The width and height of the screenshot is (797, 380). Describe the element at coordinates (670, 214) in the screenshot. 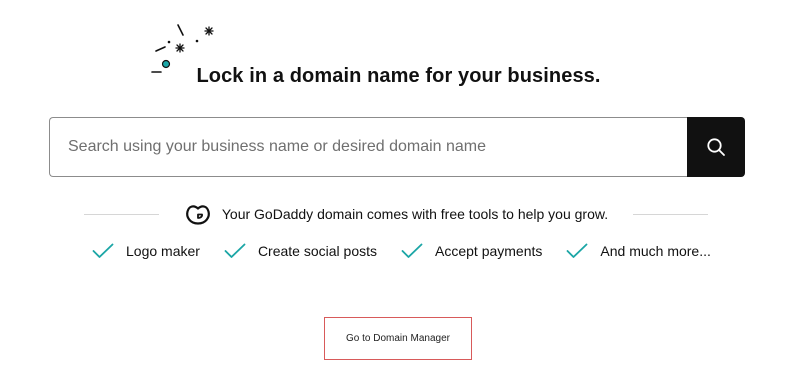

I see `divider-right` at that location.